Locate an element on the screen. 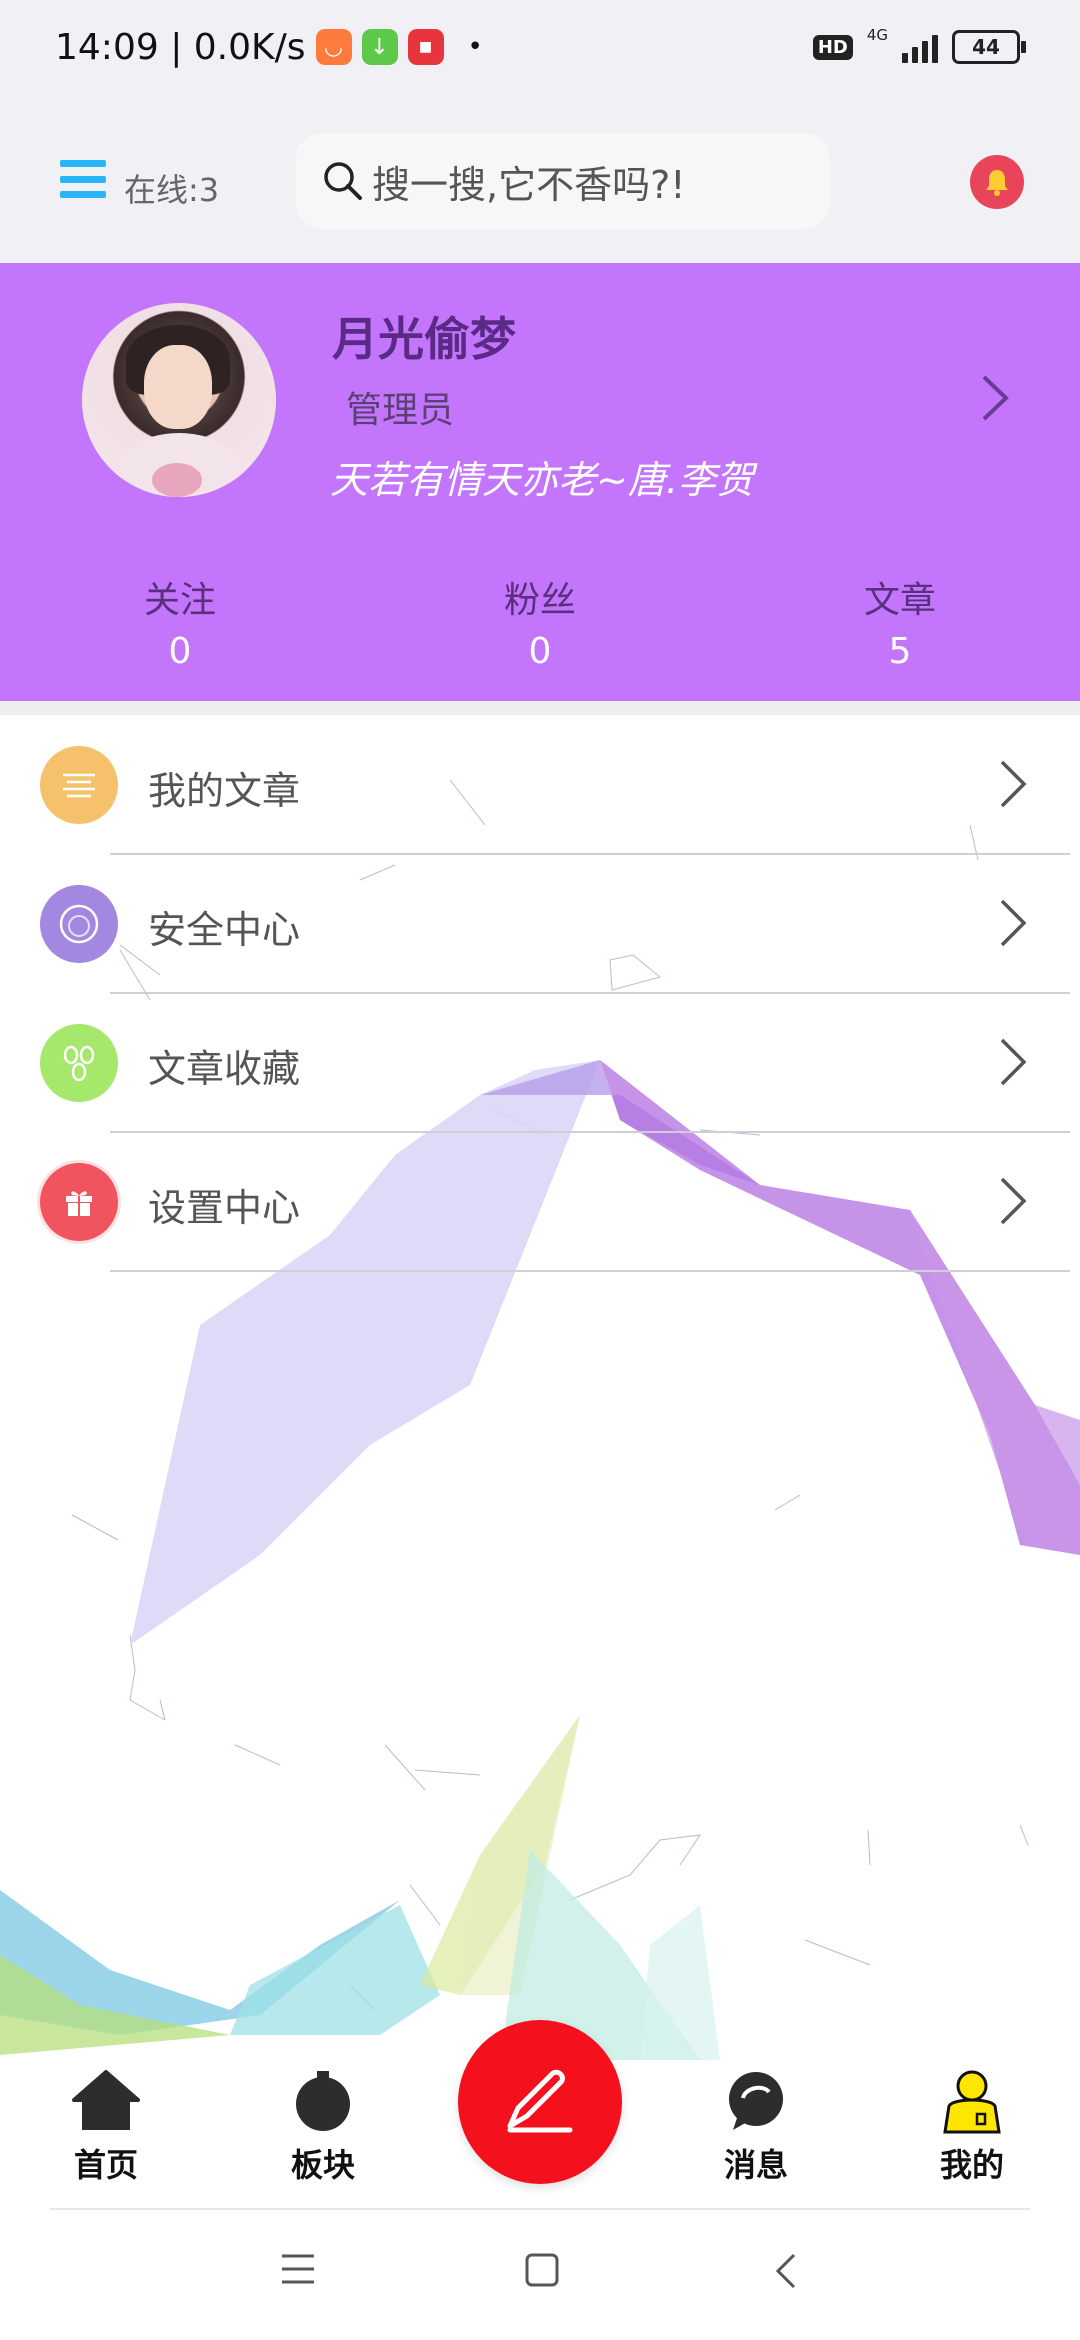  board-icon is located at coordinates (323, 2101).